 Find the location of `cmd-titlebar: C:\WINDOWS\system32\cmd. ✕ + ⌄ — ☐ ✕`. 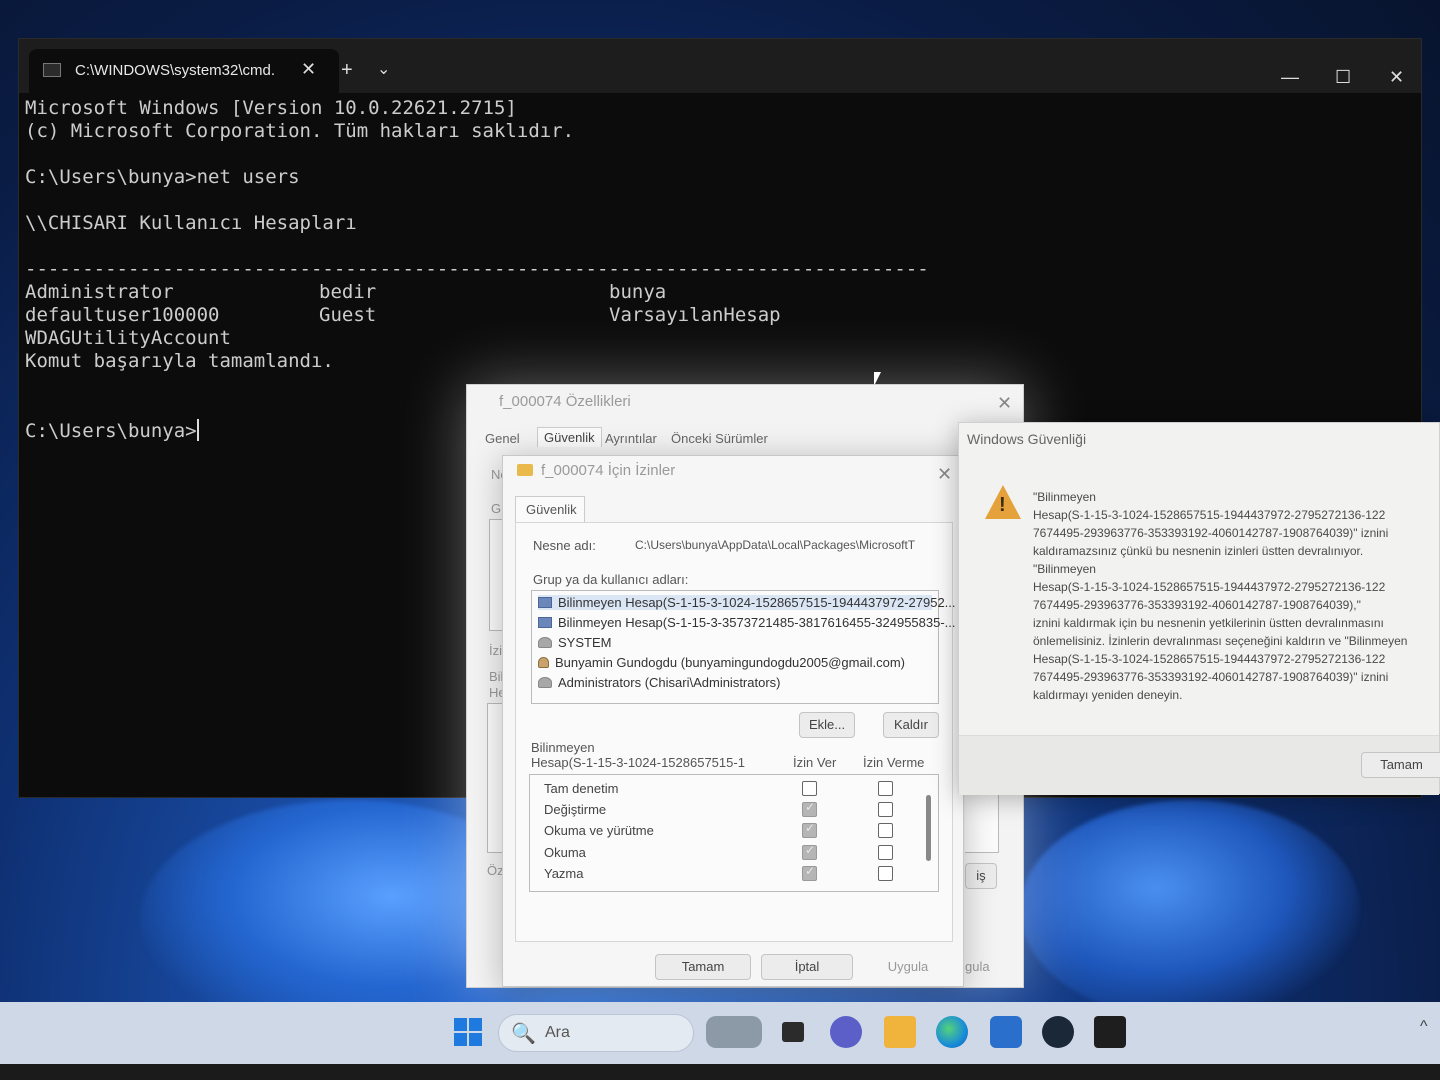

cmd-titlebar: C:\WINDOWS\system32\cmd. ✕ + ⌄ — ☐ ✕ is located at coordinates (720, 66).